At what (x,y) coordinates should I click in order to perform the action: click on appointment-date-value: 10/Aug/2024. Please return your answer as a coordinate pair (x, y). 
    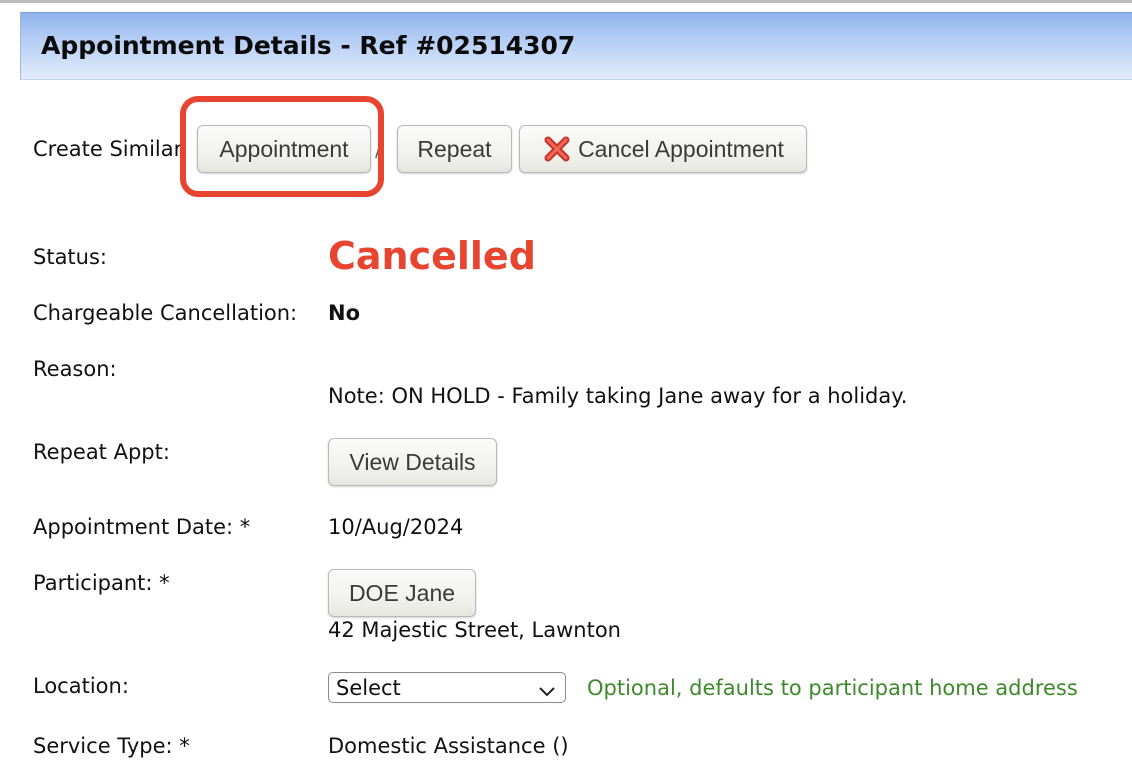
    Looking at the image, I should click on (396, 527).